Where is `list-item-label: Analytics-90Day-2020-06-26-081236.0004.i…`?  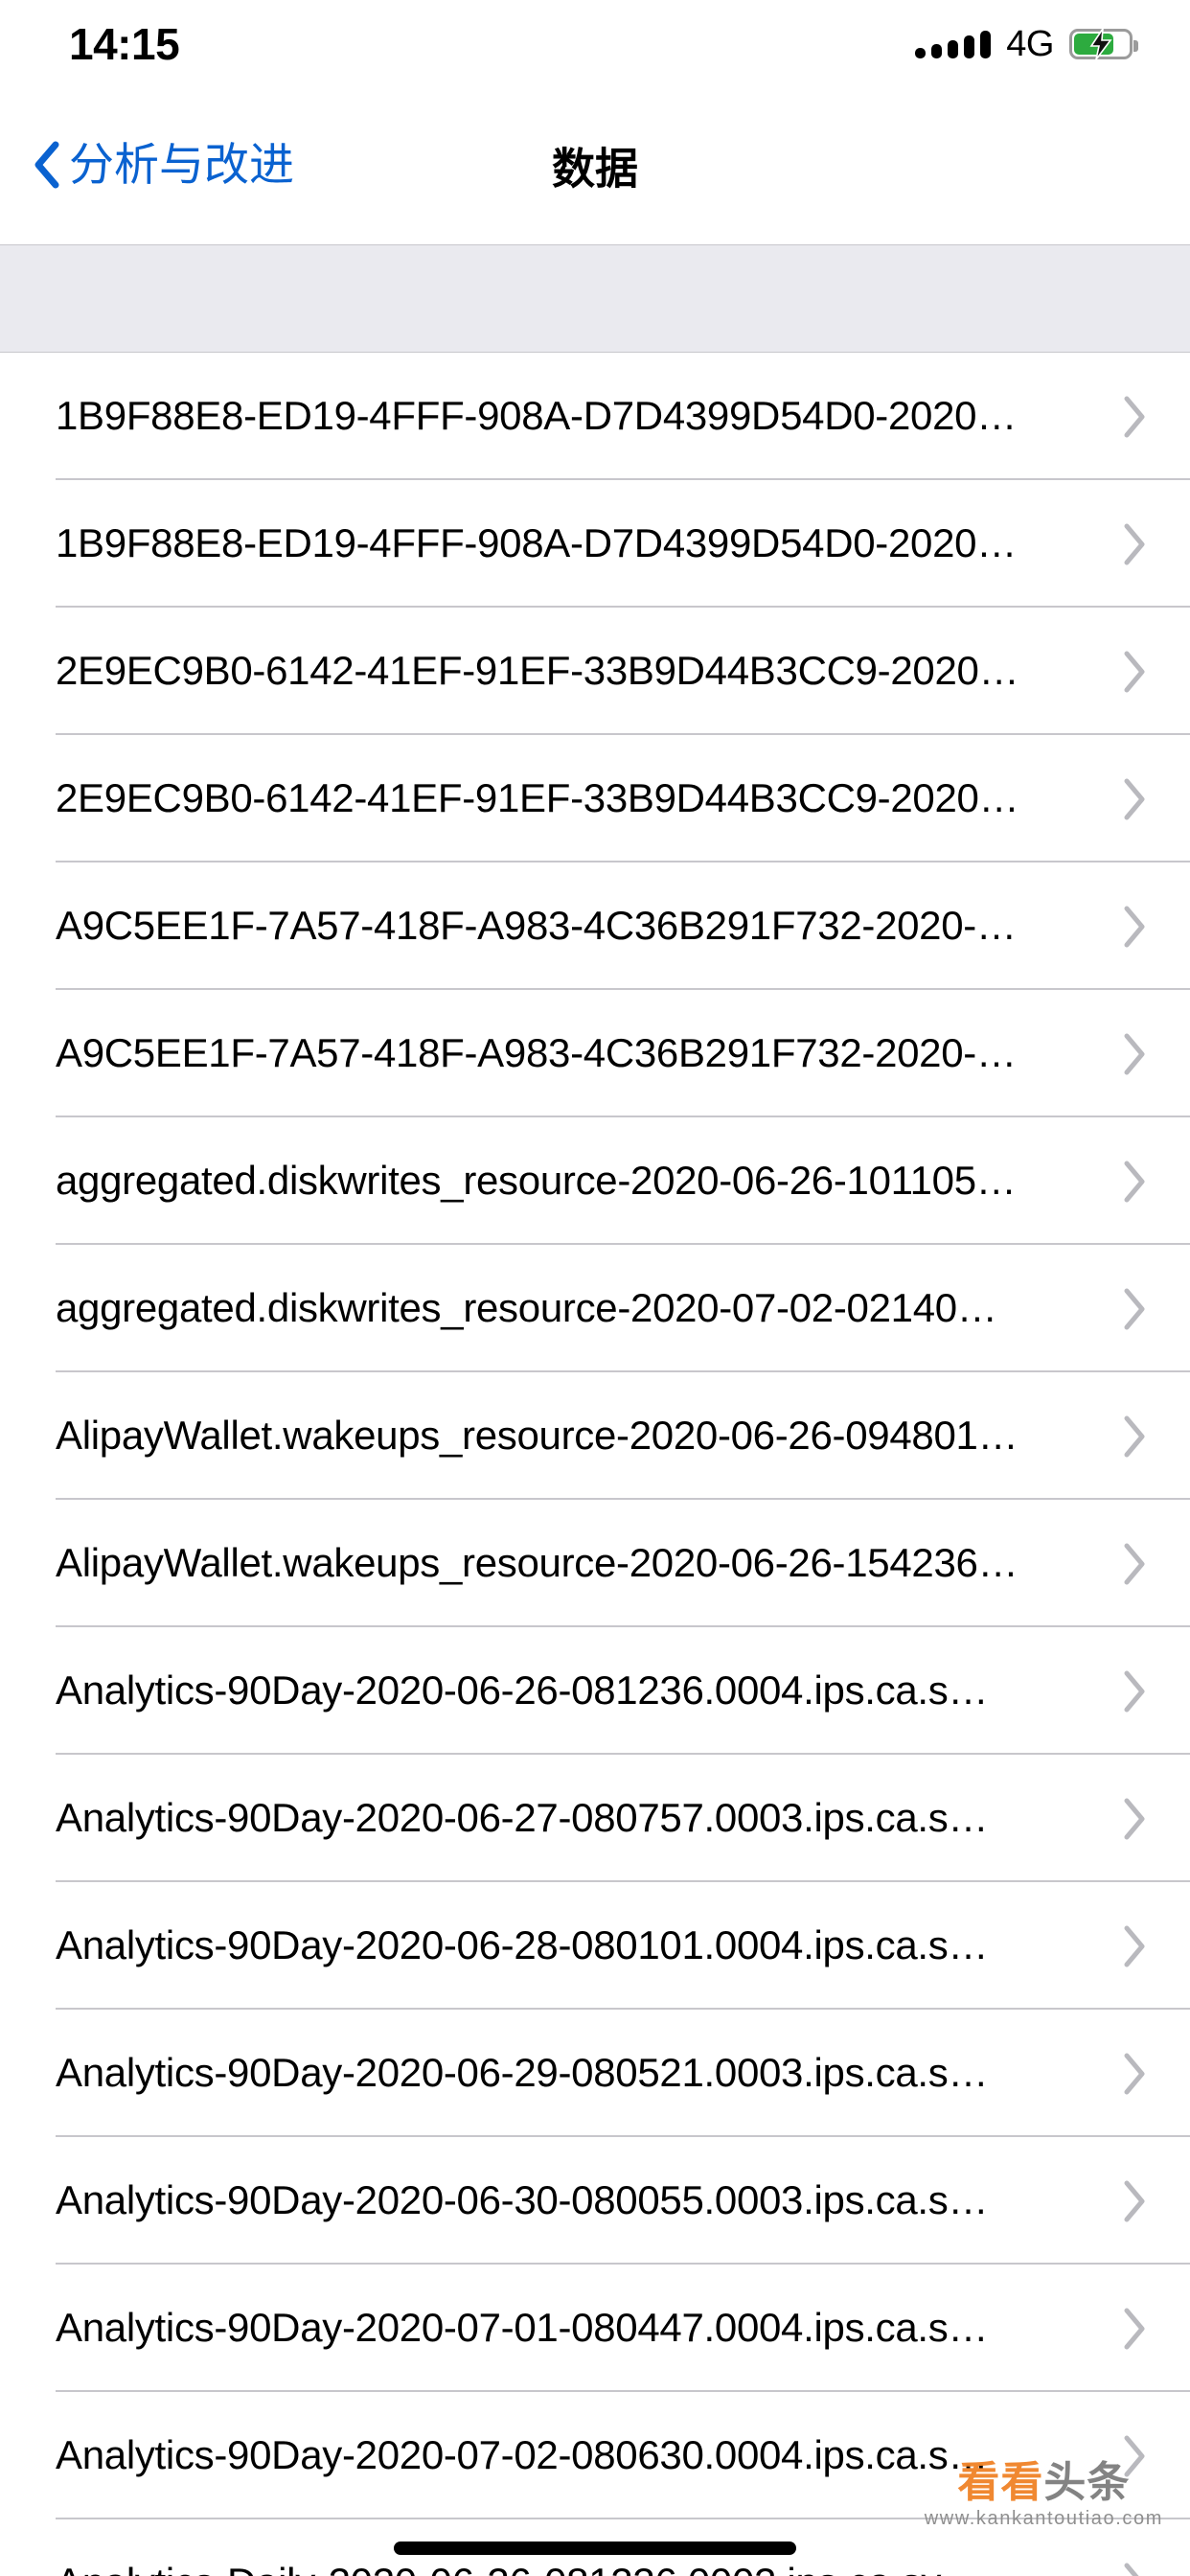 list-item-label: Analytics-90Day-2020-06-26-081236.0004.i… is located at coordinates (523, 1691).